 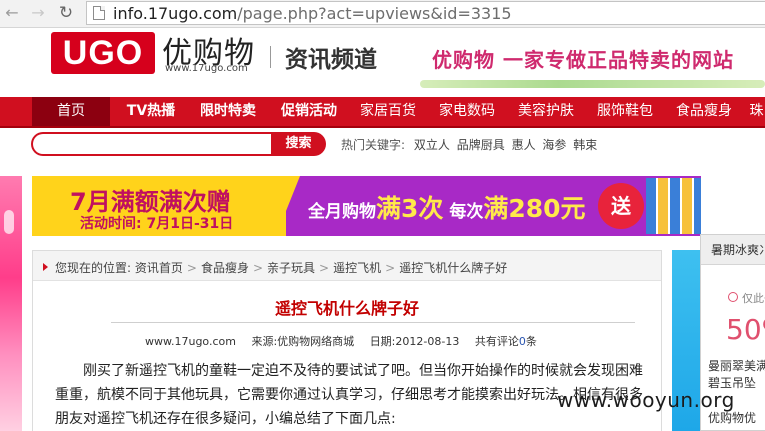 What do you see at coordinates (175, 13) in the screenshot?
I see `url-host: info.17ugo.com` at bounding box center [175, 13].